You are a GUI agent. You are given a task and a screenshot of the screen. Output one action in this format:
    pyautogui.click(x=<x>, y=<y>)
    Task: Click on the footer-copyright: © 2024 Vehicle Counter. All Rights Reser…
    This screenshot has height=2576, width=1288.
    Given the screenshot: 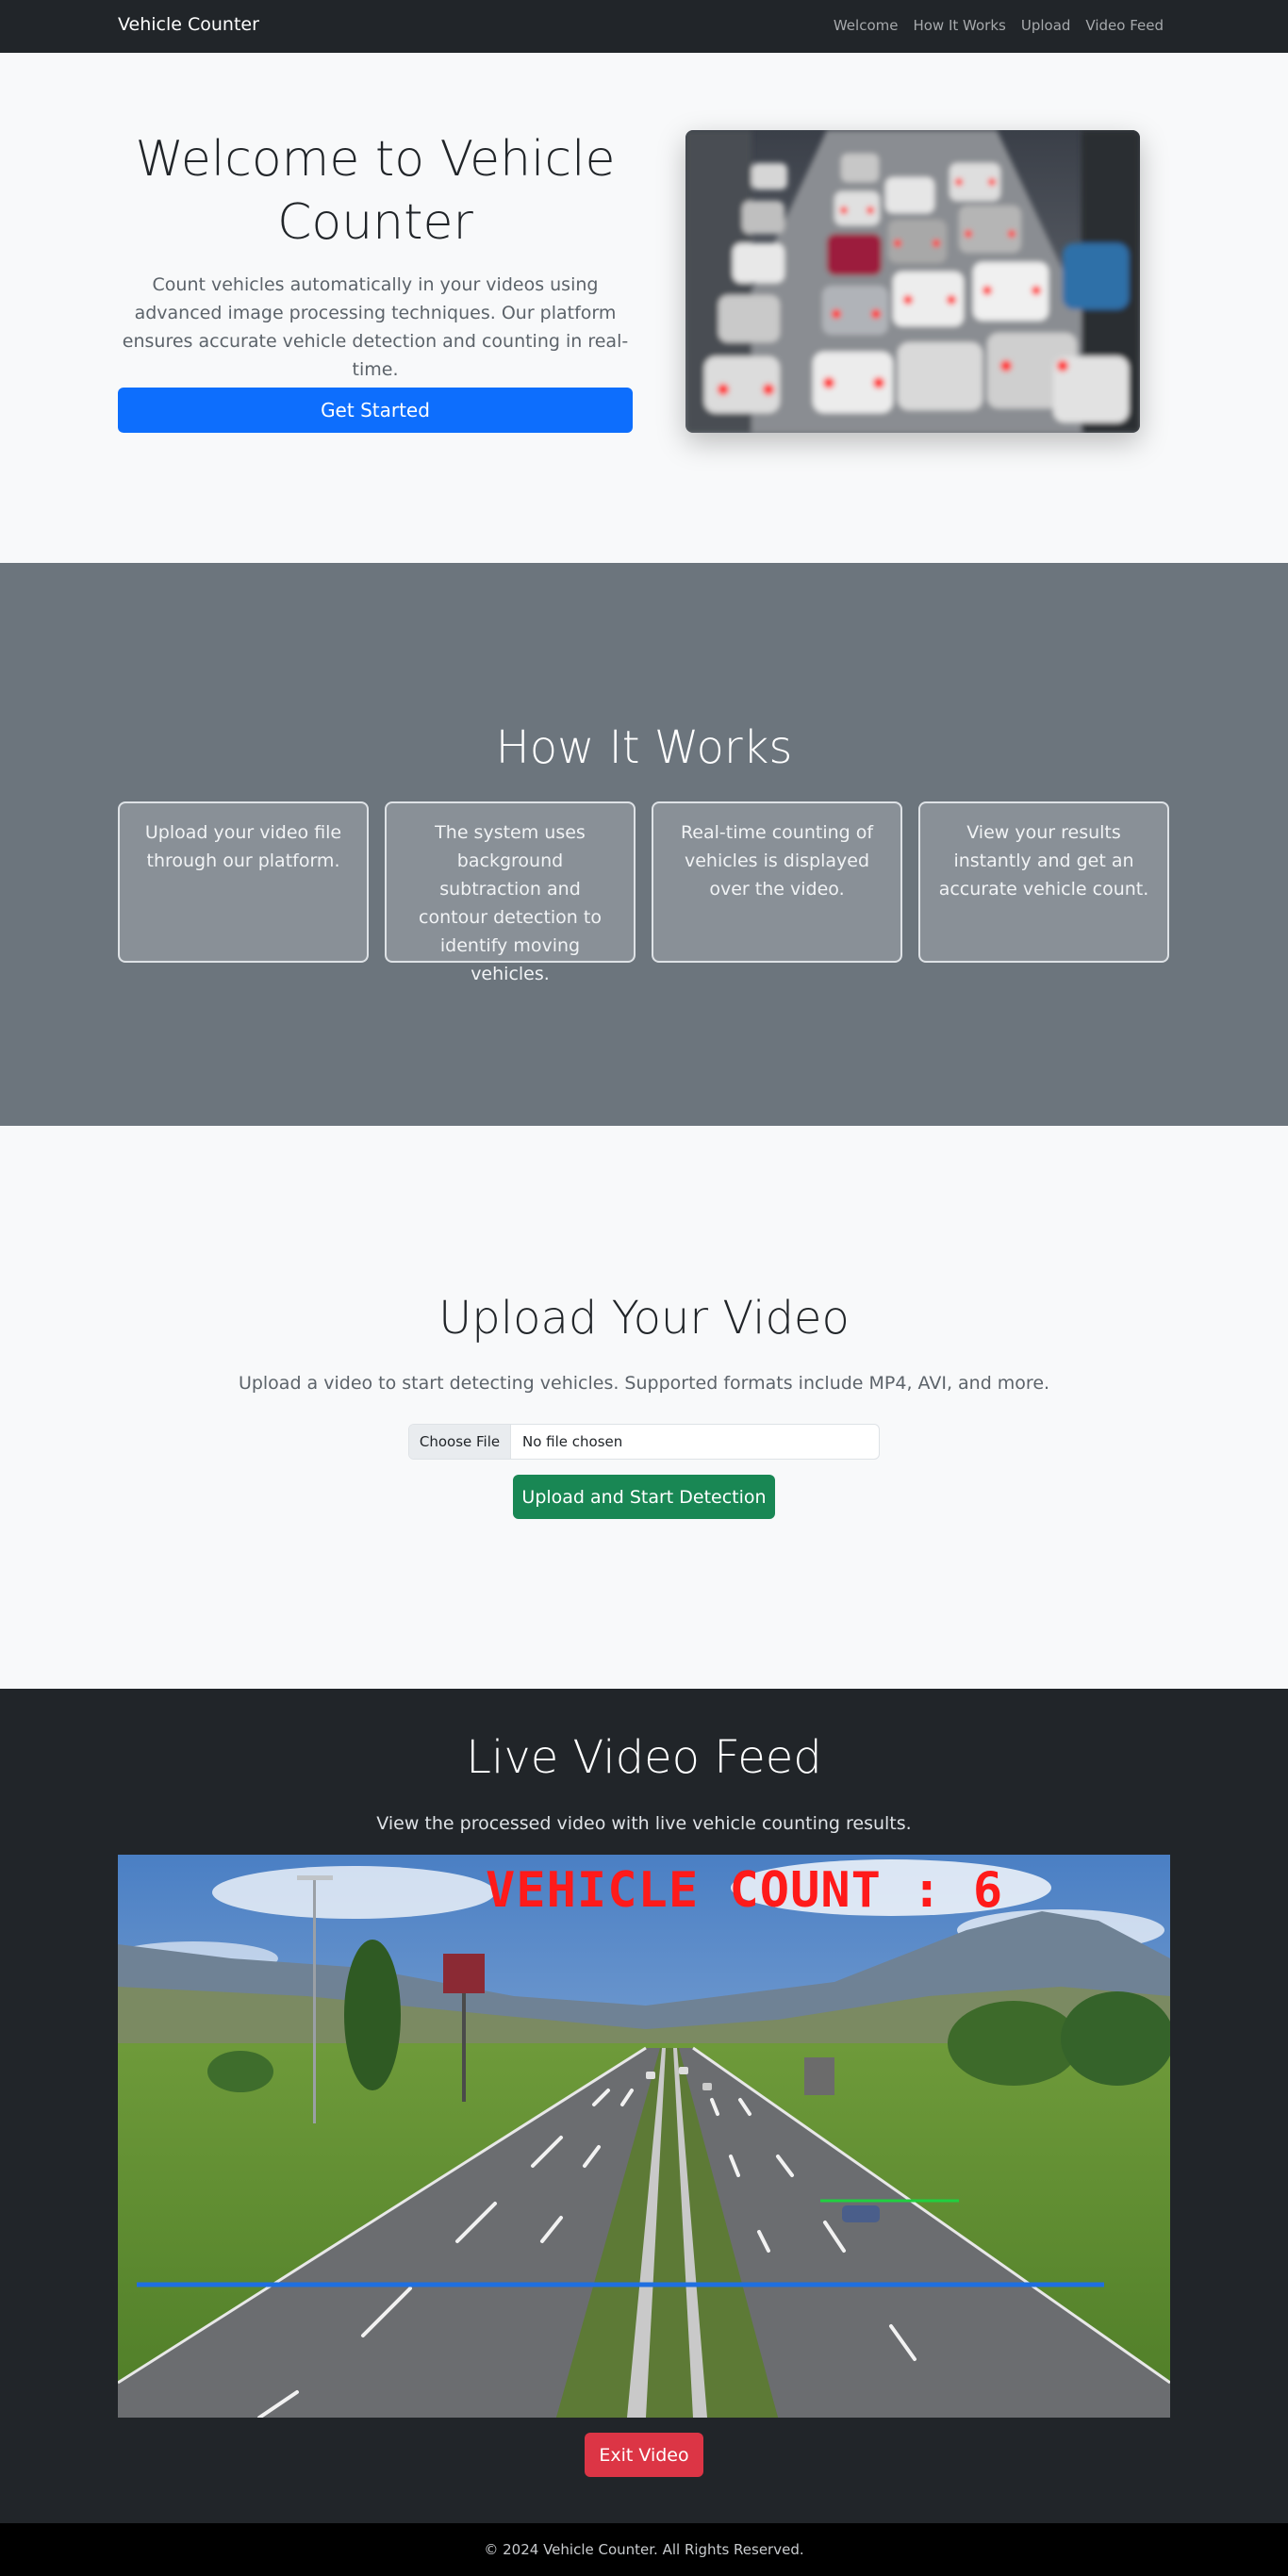 What is the action you would take?
    pyautogui.click(x=644, y=2549)
    